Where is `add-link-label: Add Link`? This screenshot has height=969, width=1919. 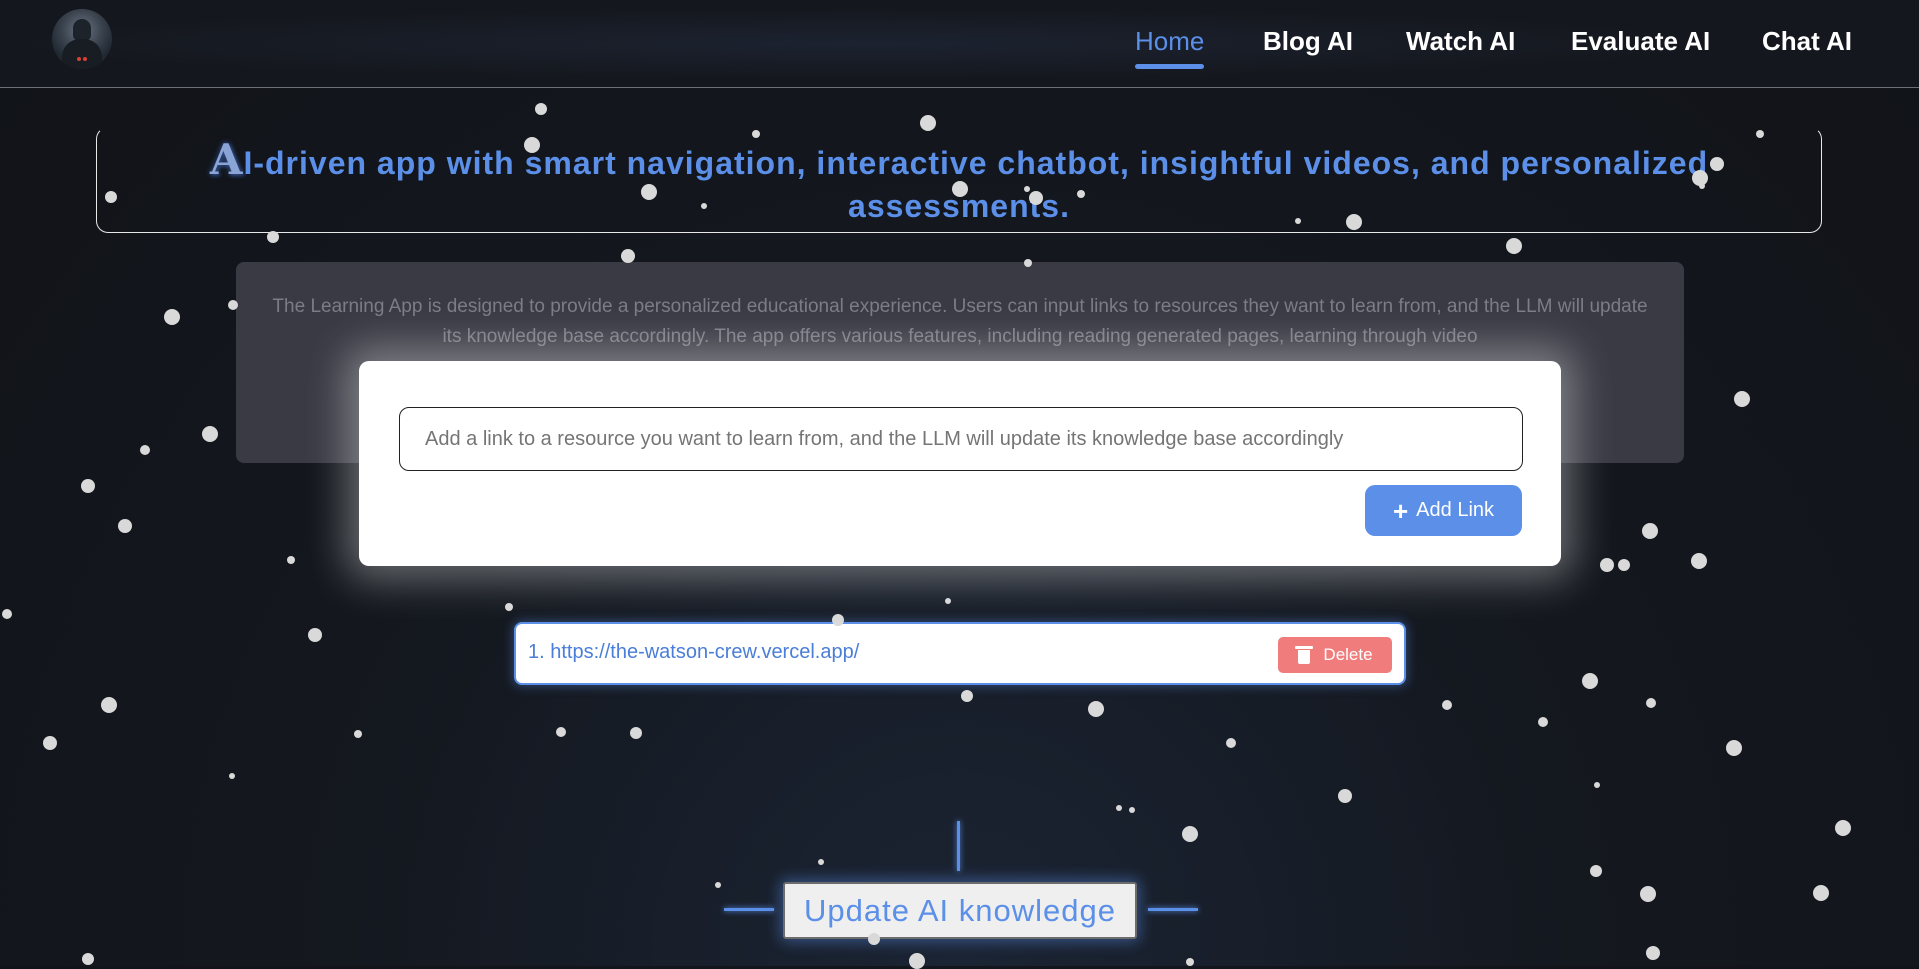
add-link-label: Add Link is located at coordinates (1455, 510).